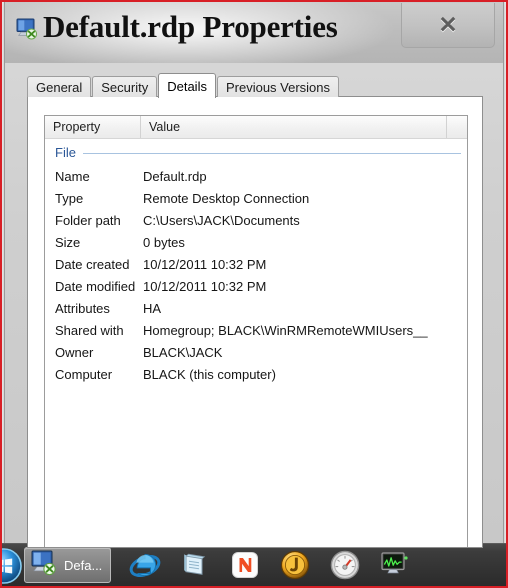  I want to click on tab-label: Details, so click(187, 86).